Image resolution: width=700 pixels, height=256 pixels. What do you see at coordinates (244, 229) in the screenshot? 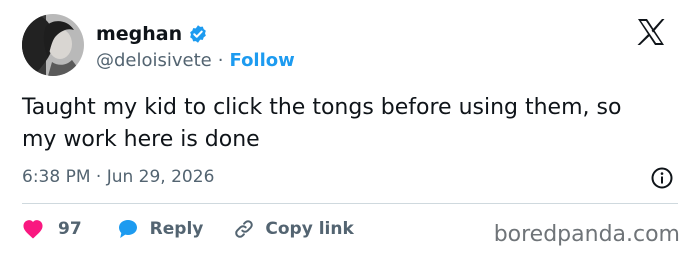
I see `link-icon` at bounding box center [244, 229].